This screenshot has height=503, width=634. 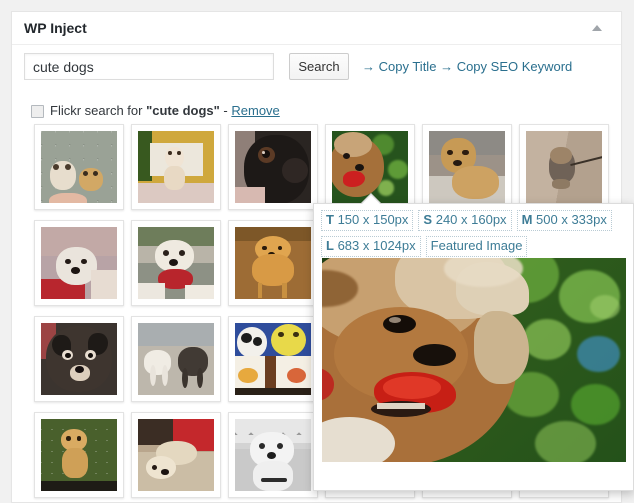 What do you see at coordinates (376, 245) in the screenshot?
I see `size-dims-l: 683 x 1024px` at bounding box center [376, 245].